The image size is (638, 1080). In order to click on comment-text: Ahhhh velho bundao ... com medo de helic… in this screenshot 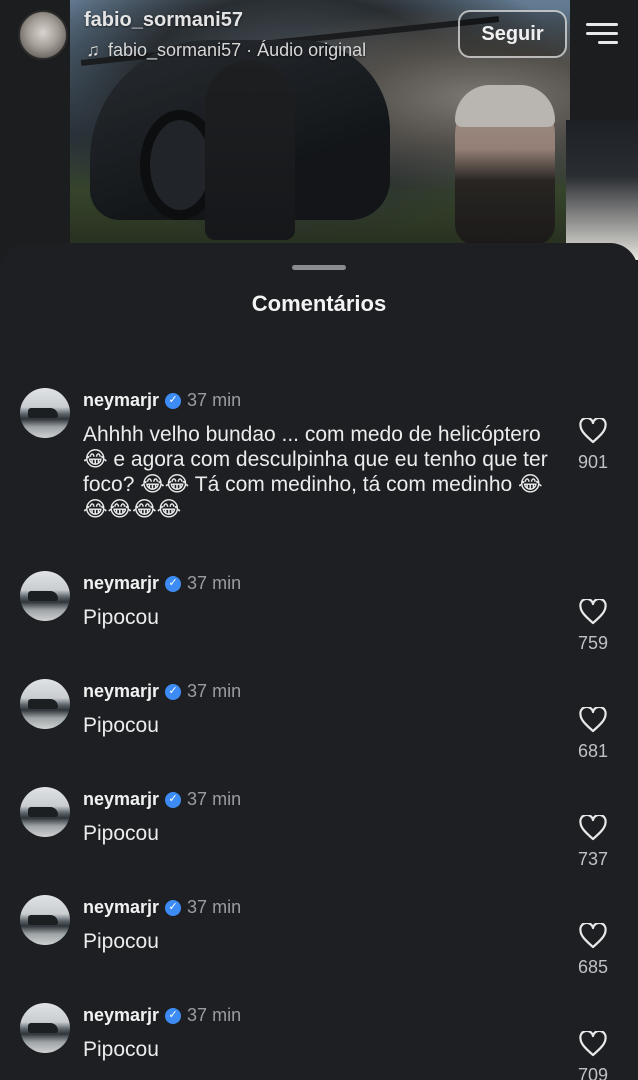, I will do `click(315, 472)`.